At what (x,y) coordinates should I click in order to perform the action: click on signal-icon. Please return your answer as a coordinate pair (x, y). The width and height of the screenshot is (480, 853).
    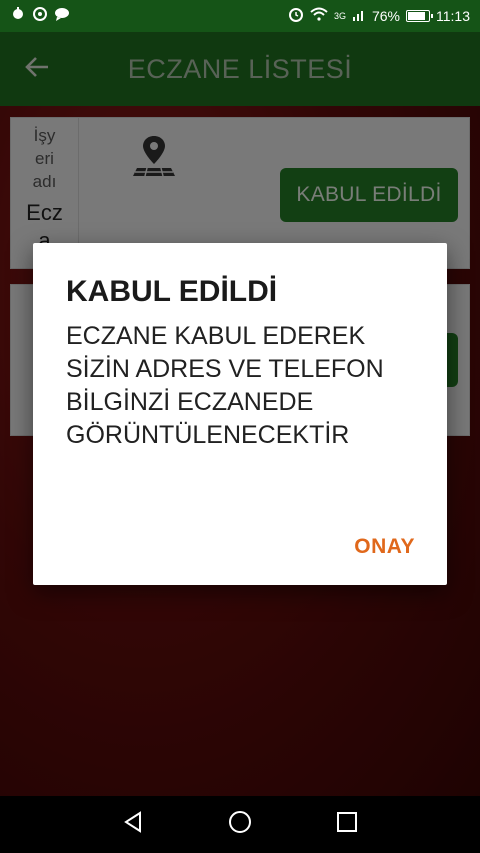
    Looking at the image, I should click on (359, 16).